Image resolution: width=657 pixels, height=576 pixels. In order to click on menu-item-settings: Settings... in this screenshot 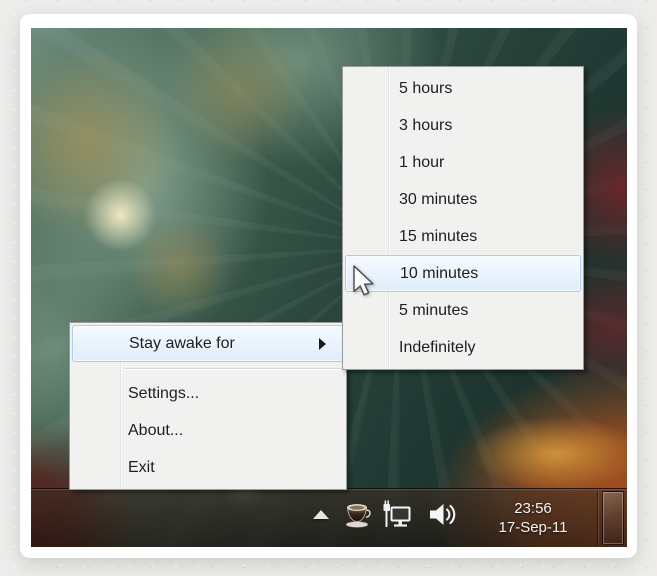, I will do `click(208, 393)`.